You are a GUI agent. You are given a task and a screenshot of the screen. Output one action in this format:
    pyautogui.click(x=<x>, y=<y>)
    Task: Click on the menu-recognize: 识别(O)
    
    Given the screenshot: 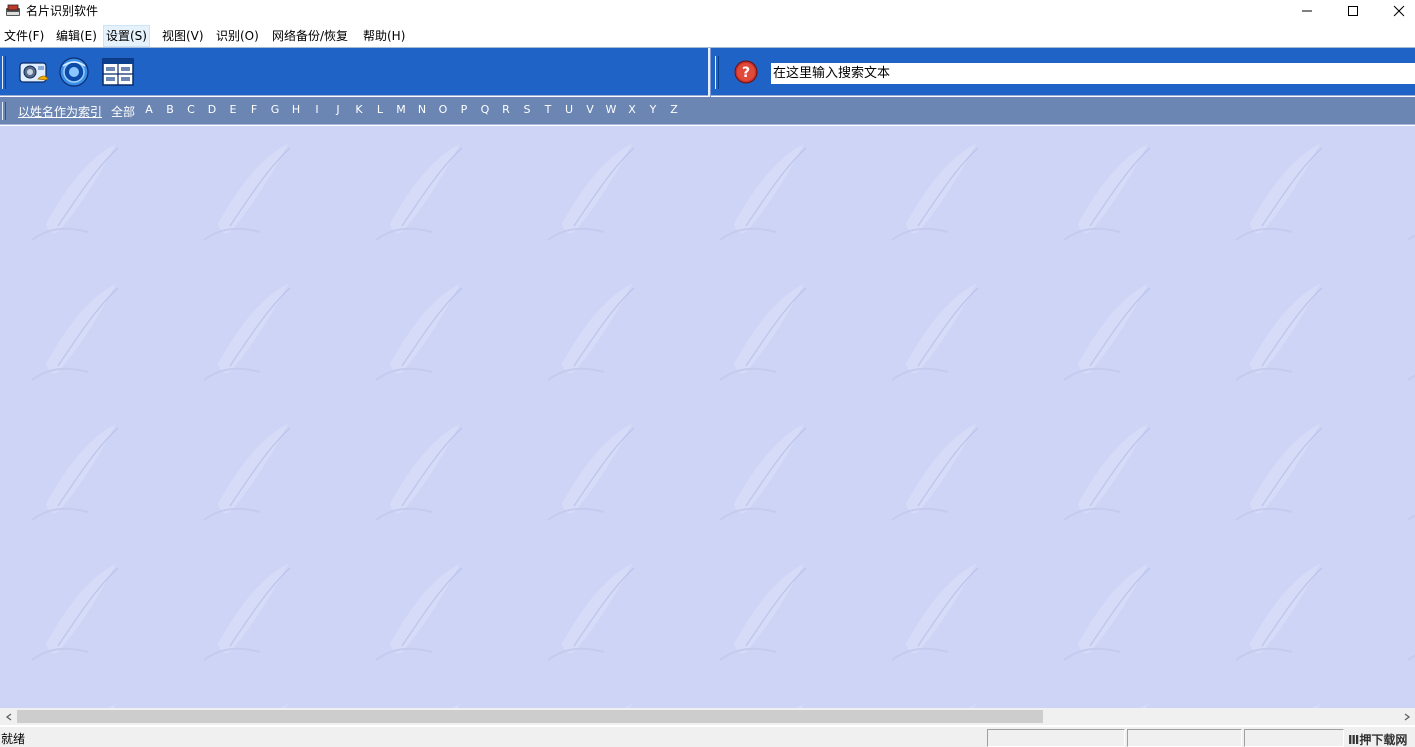 What is the action you would take?
    pyautogui.click(x=237, y=36)
    